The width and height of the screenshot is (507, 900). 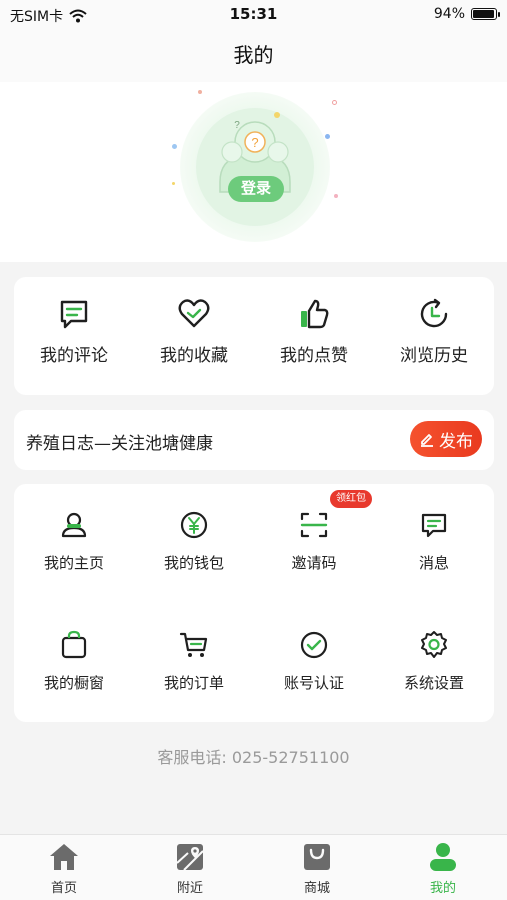 I want to click on grid-item-messages: 消息, so click(x=434, y=541).